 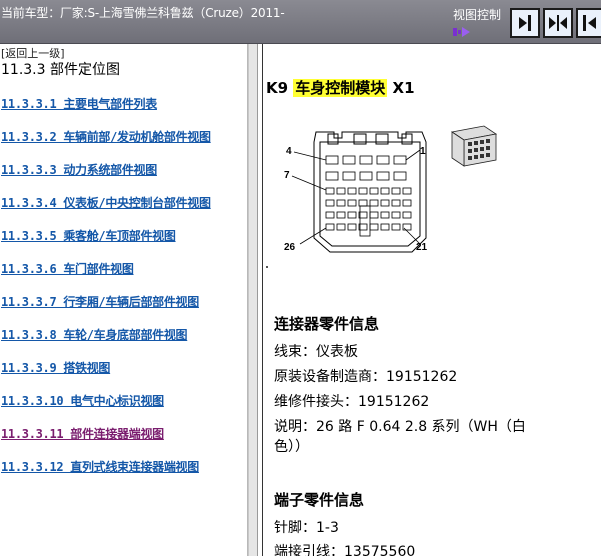 I want to click on expand-left-pane-button, so click(x=588, y=23).